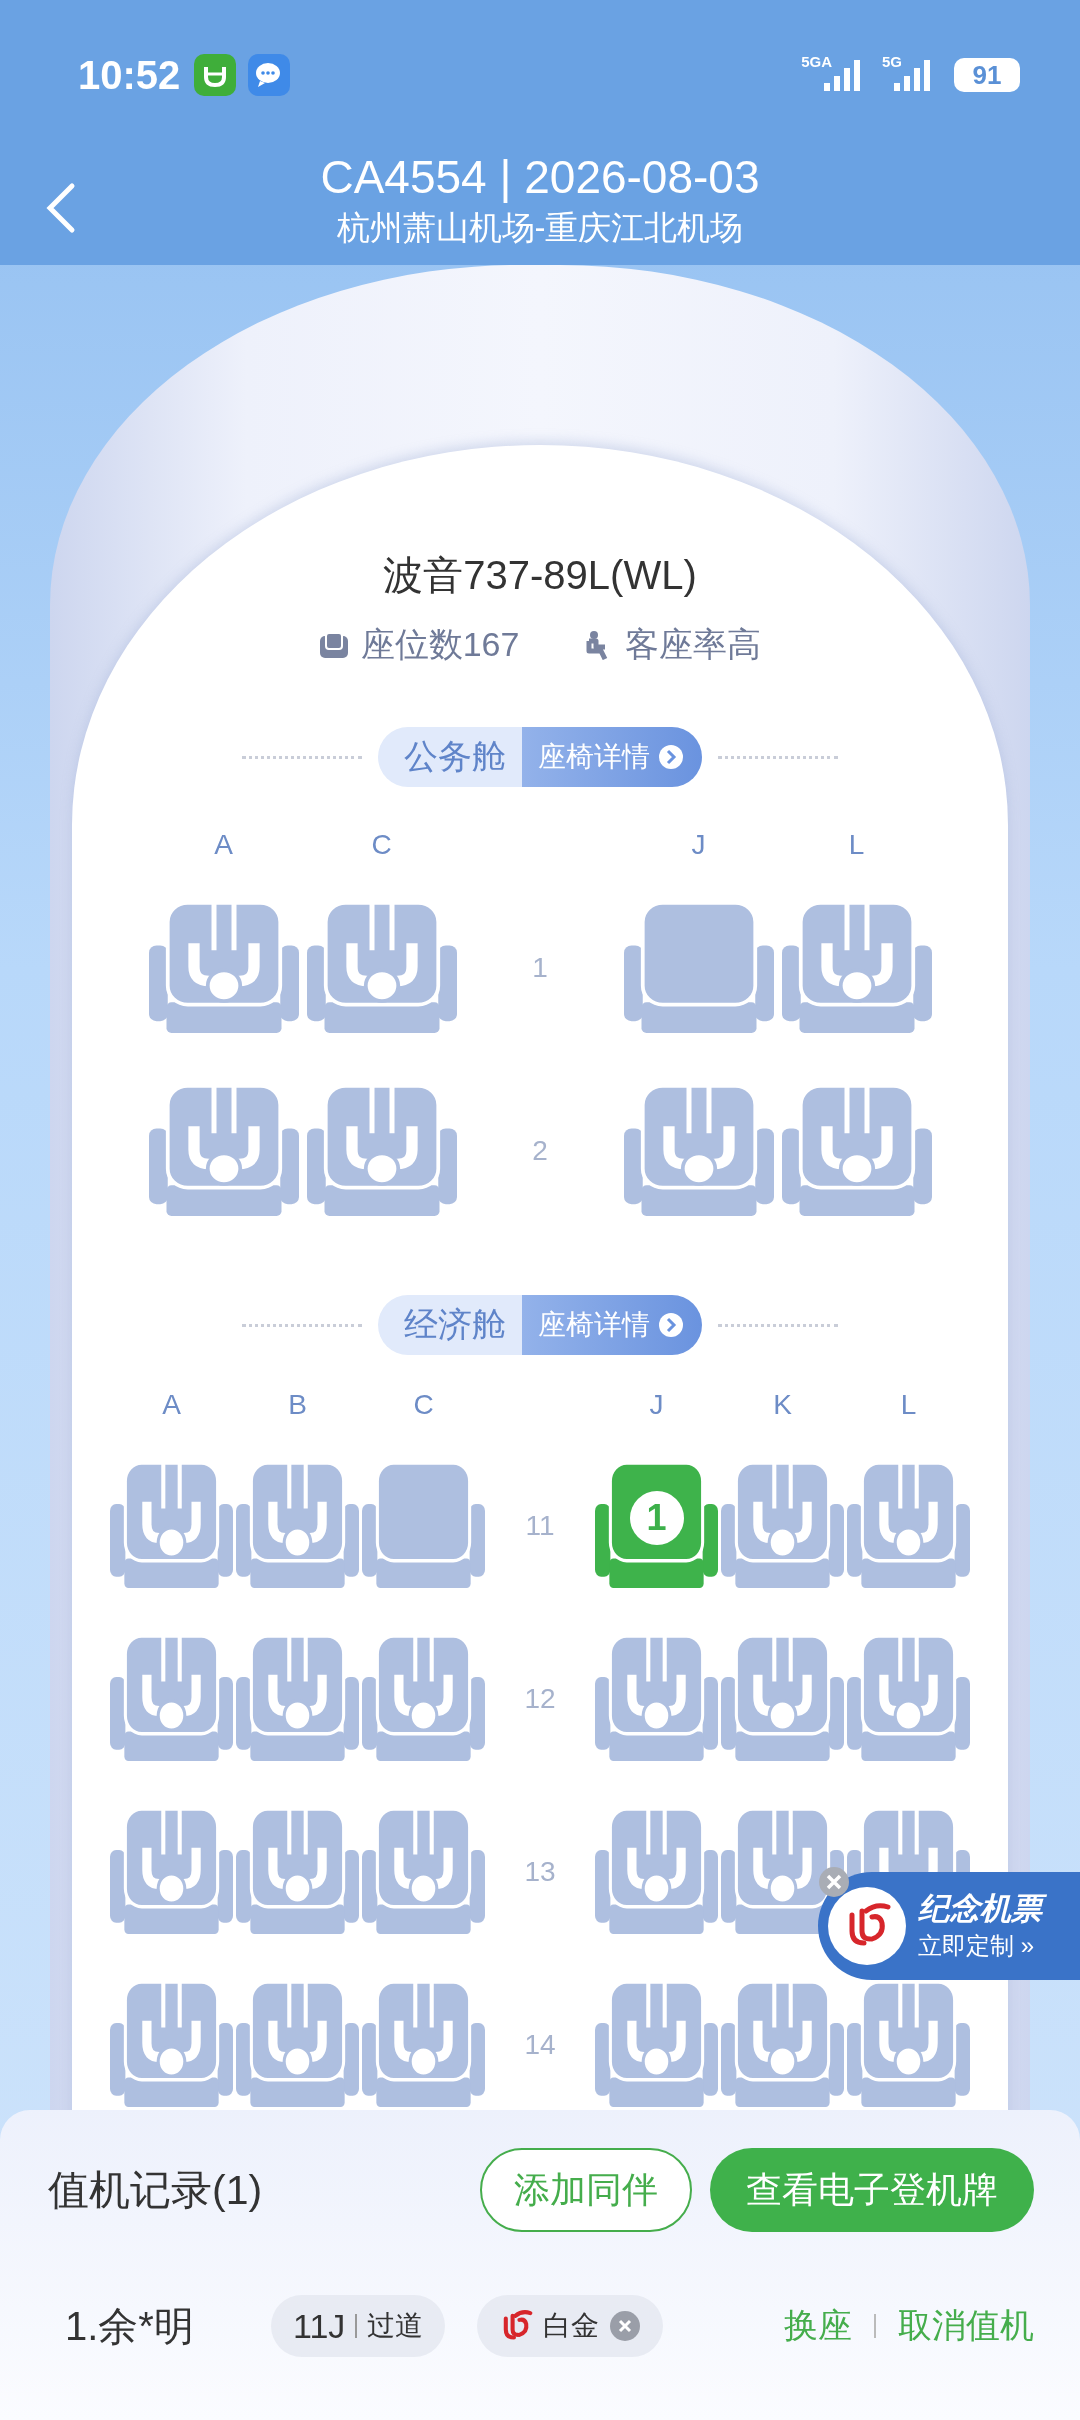 Image resolution: width=1080 pixels, height=2420 pixels. Describe the element at coordinates (215, 75) in the screenshot. I see `app-notification-icon` at that location.